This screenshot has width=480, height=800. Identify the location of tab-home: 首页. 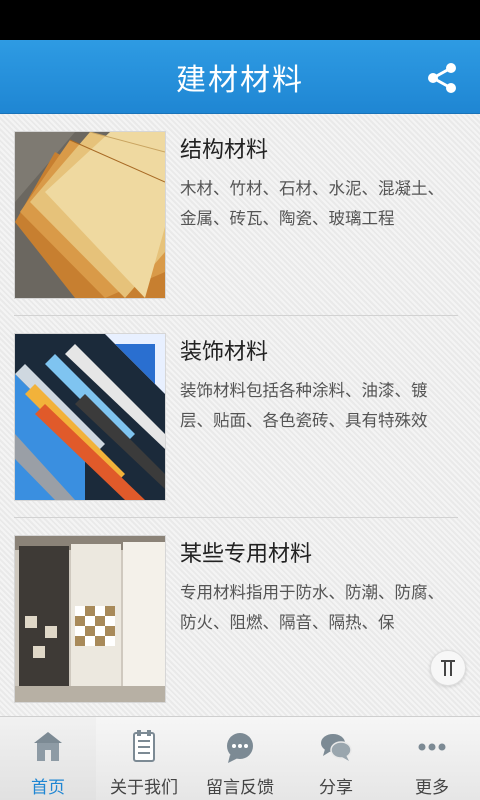
(48, 758).